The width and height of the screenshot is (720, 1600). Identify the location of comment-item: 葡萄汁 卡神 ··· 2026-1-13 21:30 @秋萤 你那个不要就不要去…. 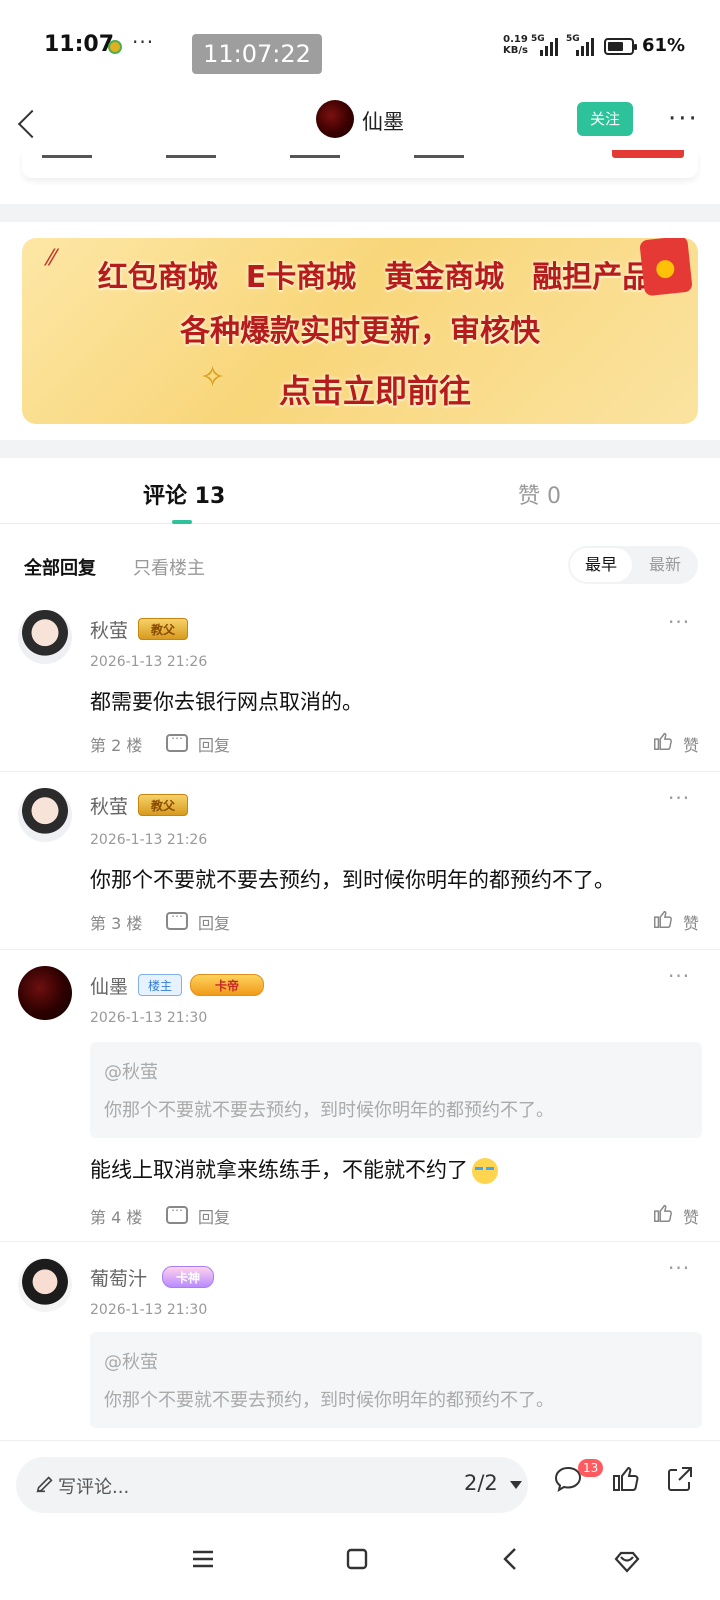
(360, 1341).